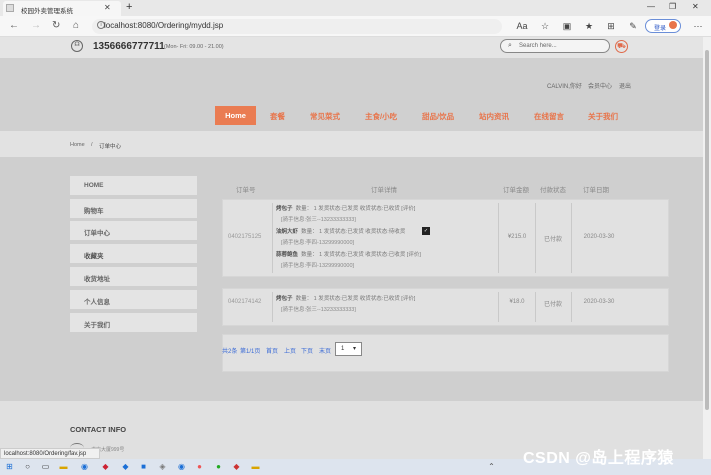 Image resolution: width=711 pixels, height=475 pixels. Describe the element at coordinates (517, 302) in the screenshot. I see `order-amount: ¥18.0` at that location.